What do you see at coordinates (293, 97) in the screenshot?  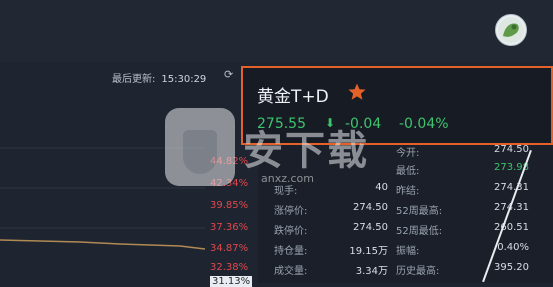 I see `instrument-title: 黄金T+D` at bounding box center [293, 97].